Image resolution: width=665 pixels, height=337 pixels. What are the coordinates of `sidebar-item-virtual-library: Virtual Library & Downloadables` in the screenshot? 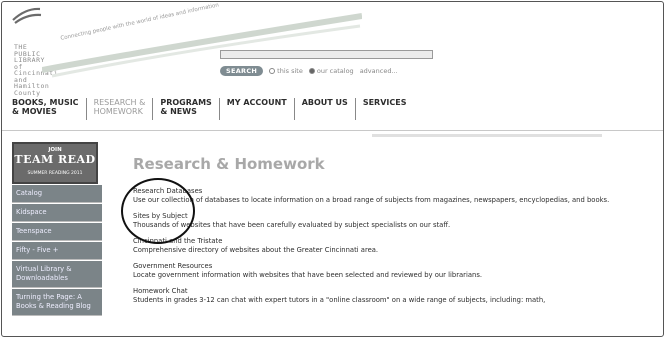 It's located at (57, 274).